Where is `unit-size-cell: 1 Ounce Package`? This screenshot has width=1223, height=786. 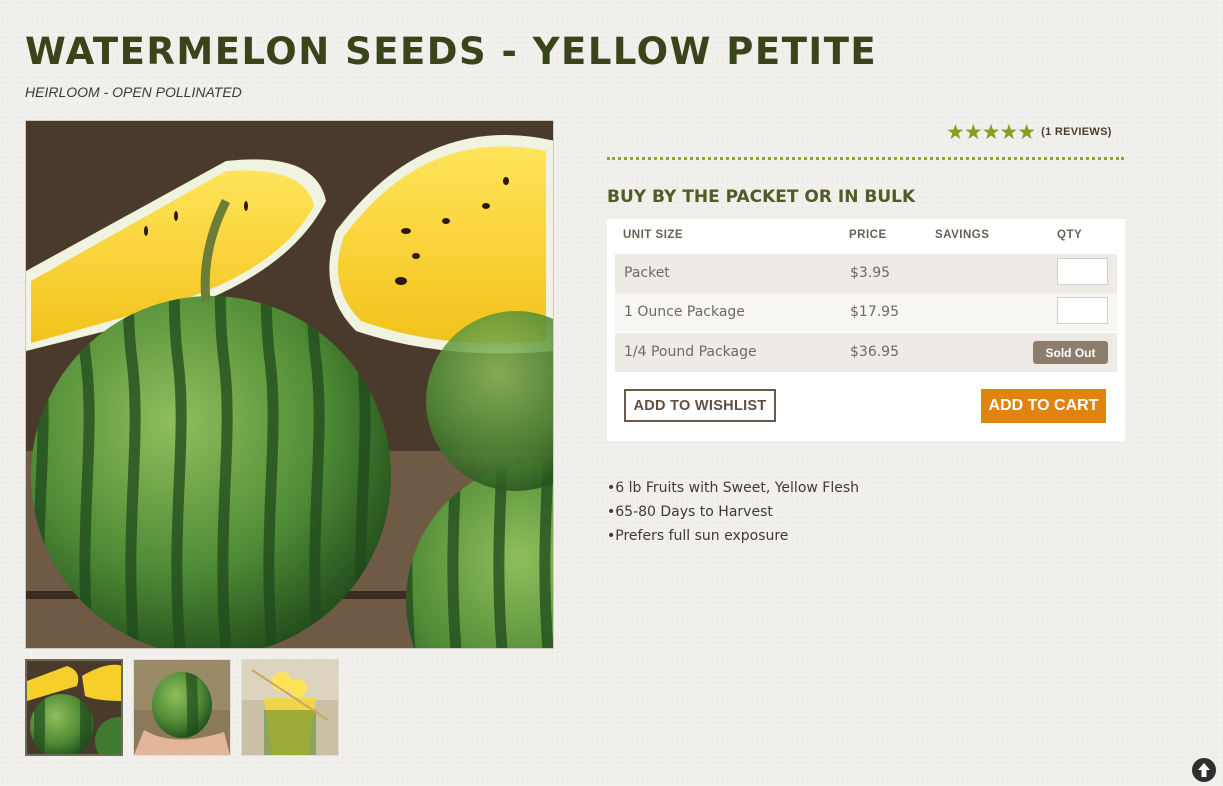 unit-size-cell: 1 Ounce Package is located at coordinates (684, 312).